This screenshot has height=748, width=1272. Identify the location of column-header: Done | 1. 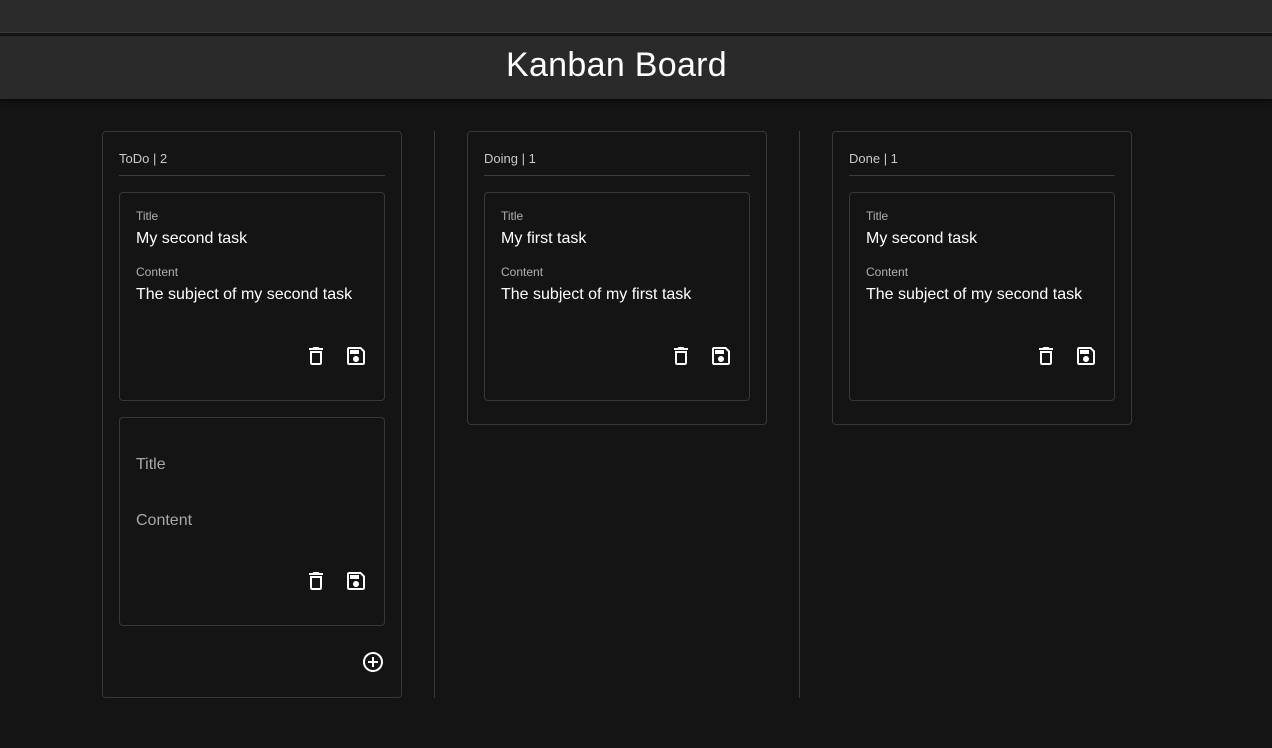
(982, 154).